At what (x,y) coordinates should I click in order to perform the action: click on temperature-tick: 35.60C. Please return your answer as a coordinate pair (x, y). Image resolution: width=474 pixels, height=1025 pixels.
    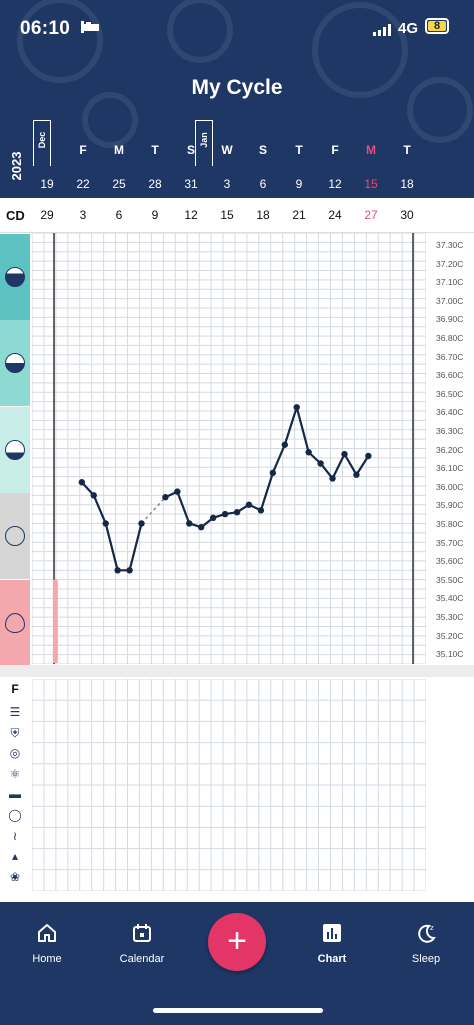
    Looking at the image, I should click on (450, 561).